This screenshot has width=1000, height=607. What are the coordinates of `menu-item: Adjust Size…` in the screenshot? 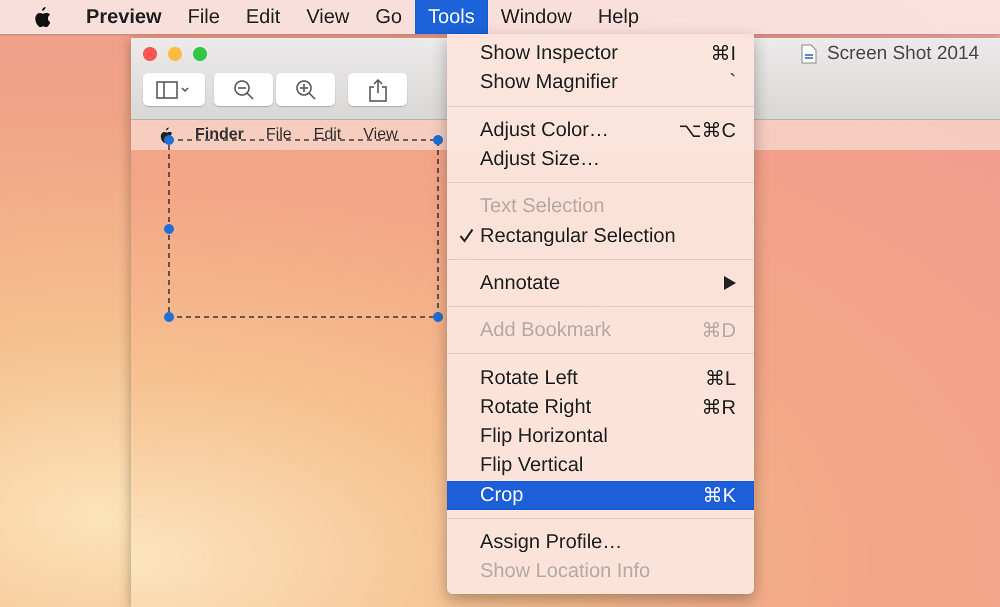 It's located at (600, 159).